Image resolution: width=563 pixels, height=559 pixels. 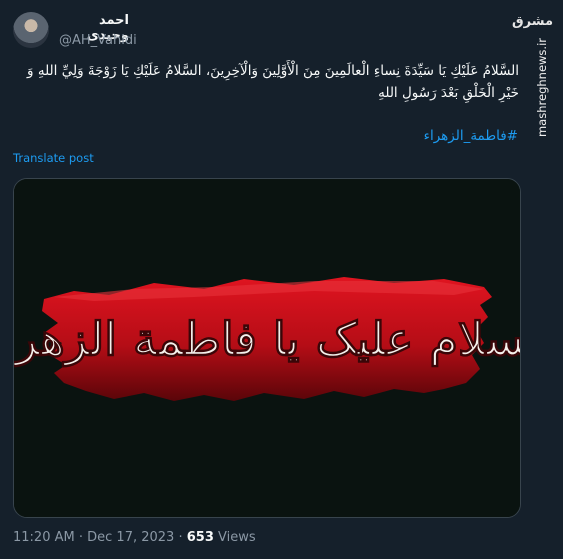 What do you see at coordinates (200, 537) in the screenshot?
I see `views-count: 653` at bounding box center [200, 537].